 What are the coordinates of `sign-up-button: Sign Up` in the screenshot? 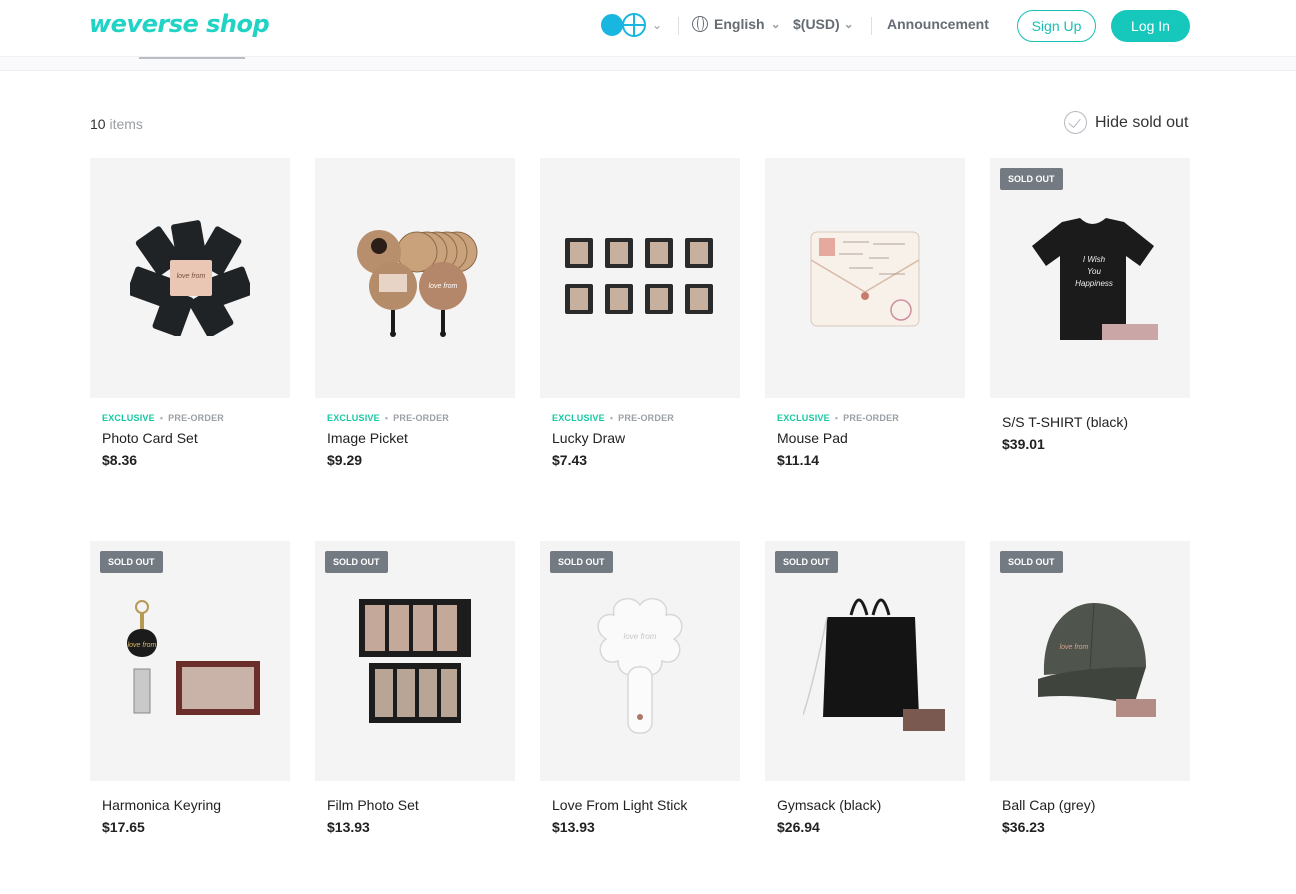 It's located at (1056, 26).